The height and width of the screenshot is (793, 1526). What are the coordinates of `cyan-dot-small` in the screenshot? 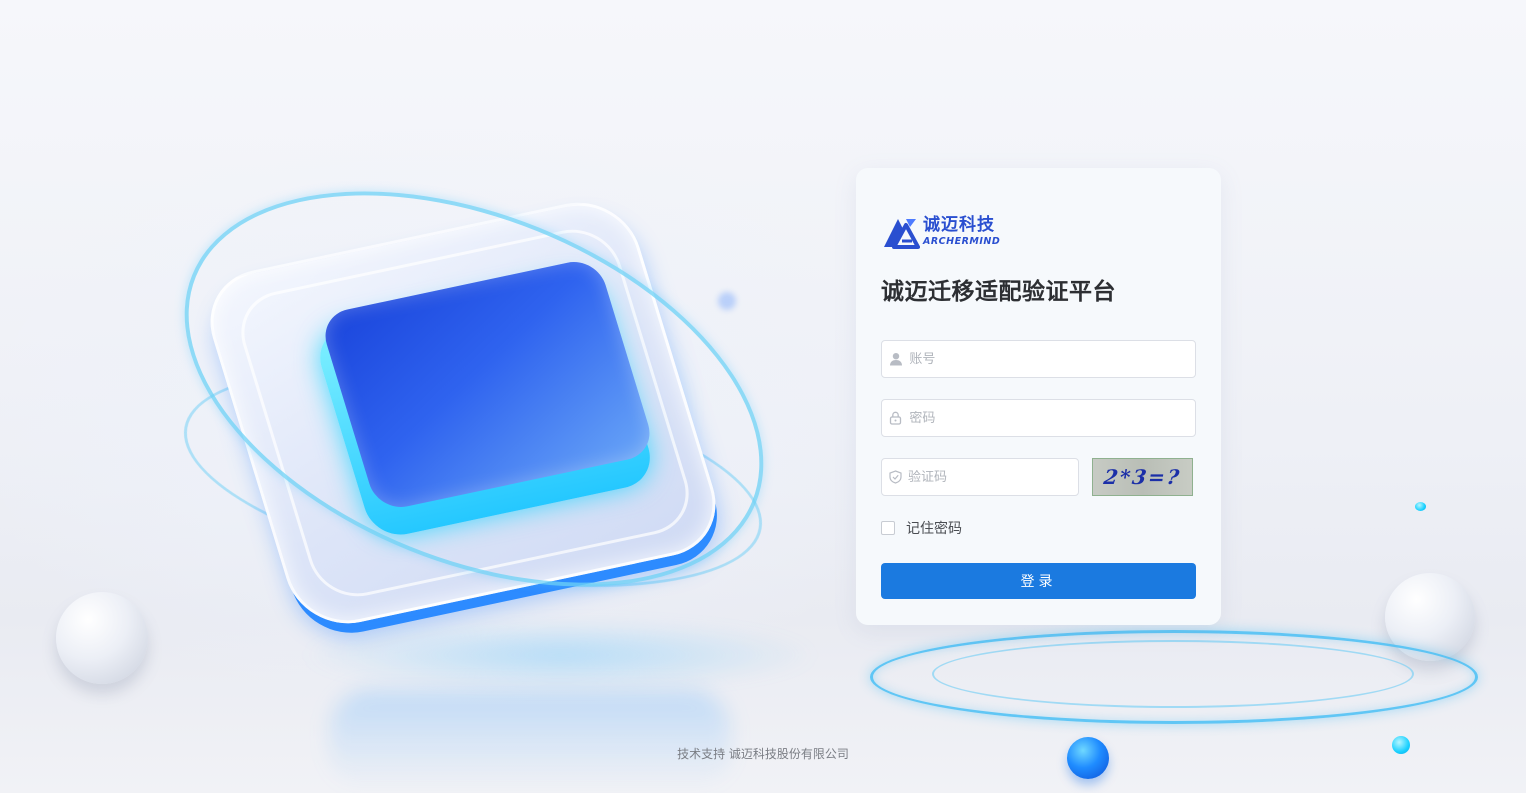 It's located at (1420, 506).